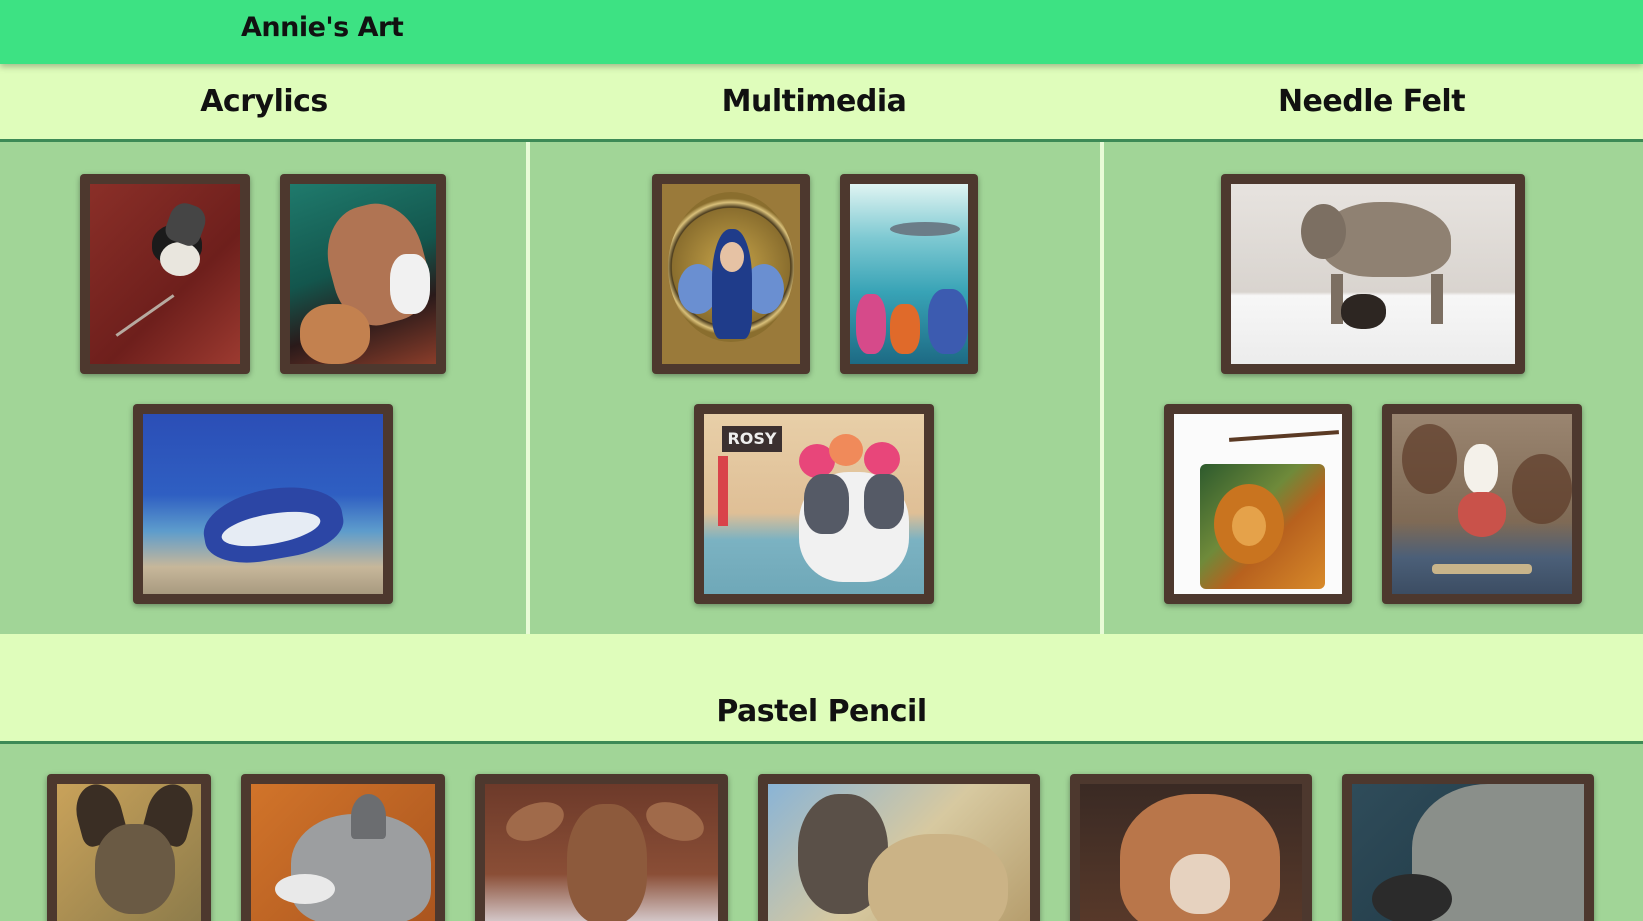 The image size is (1643, 921). Describe the element at coordinates (1468, 847) in the screenshot. I see `artwork-pastel-wolf-closeup` at that location.